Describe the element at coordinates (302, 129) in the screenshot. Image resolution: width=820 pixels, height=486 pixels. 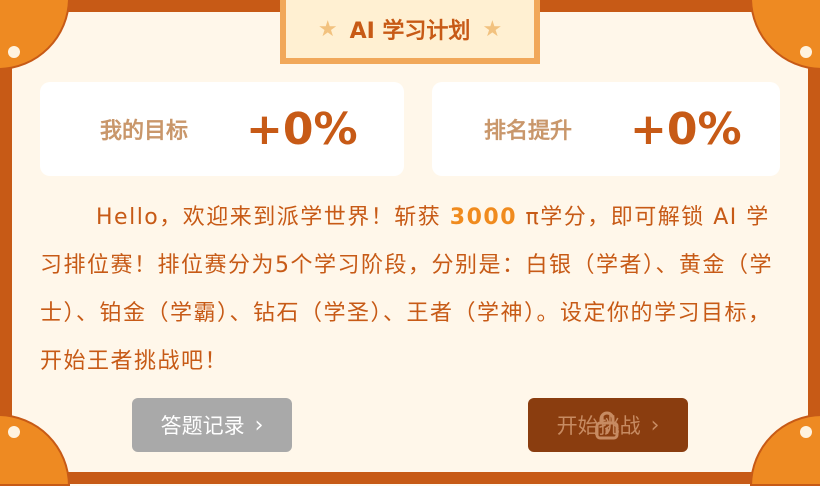
I see `goal-value: +0%` at that location.